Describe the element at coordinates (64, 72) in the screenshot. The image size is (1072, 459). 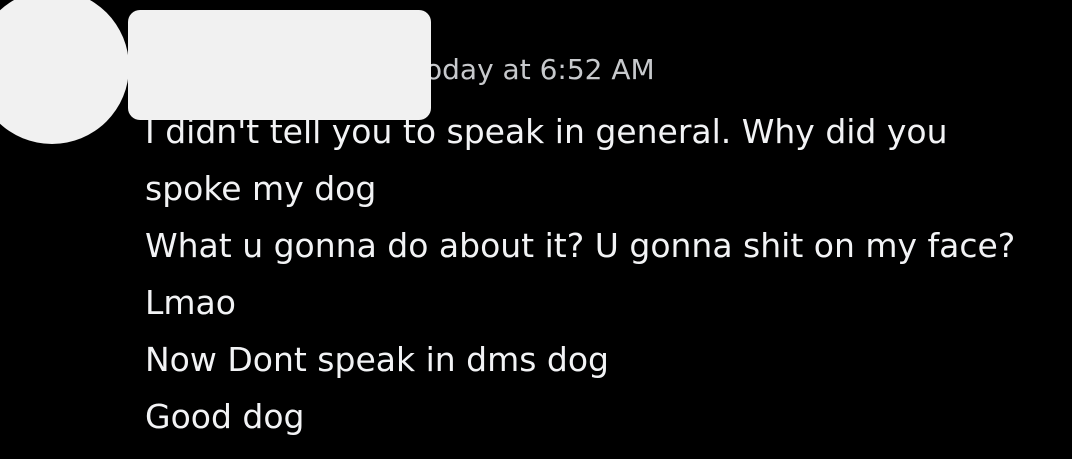
I see `avatar` at that location.